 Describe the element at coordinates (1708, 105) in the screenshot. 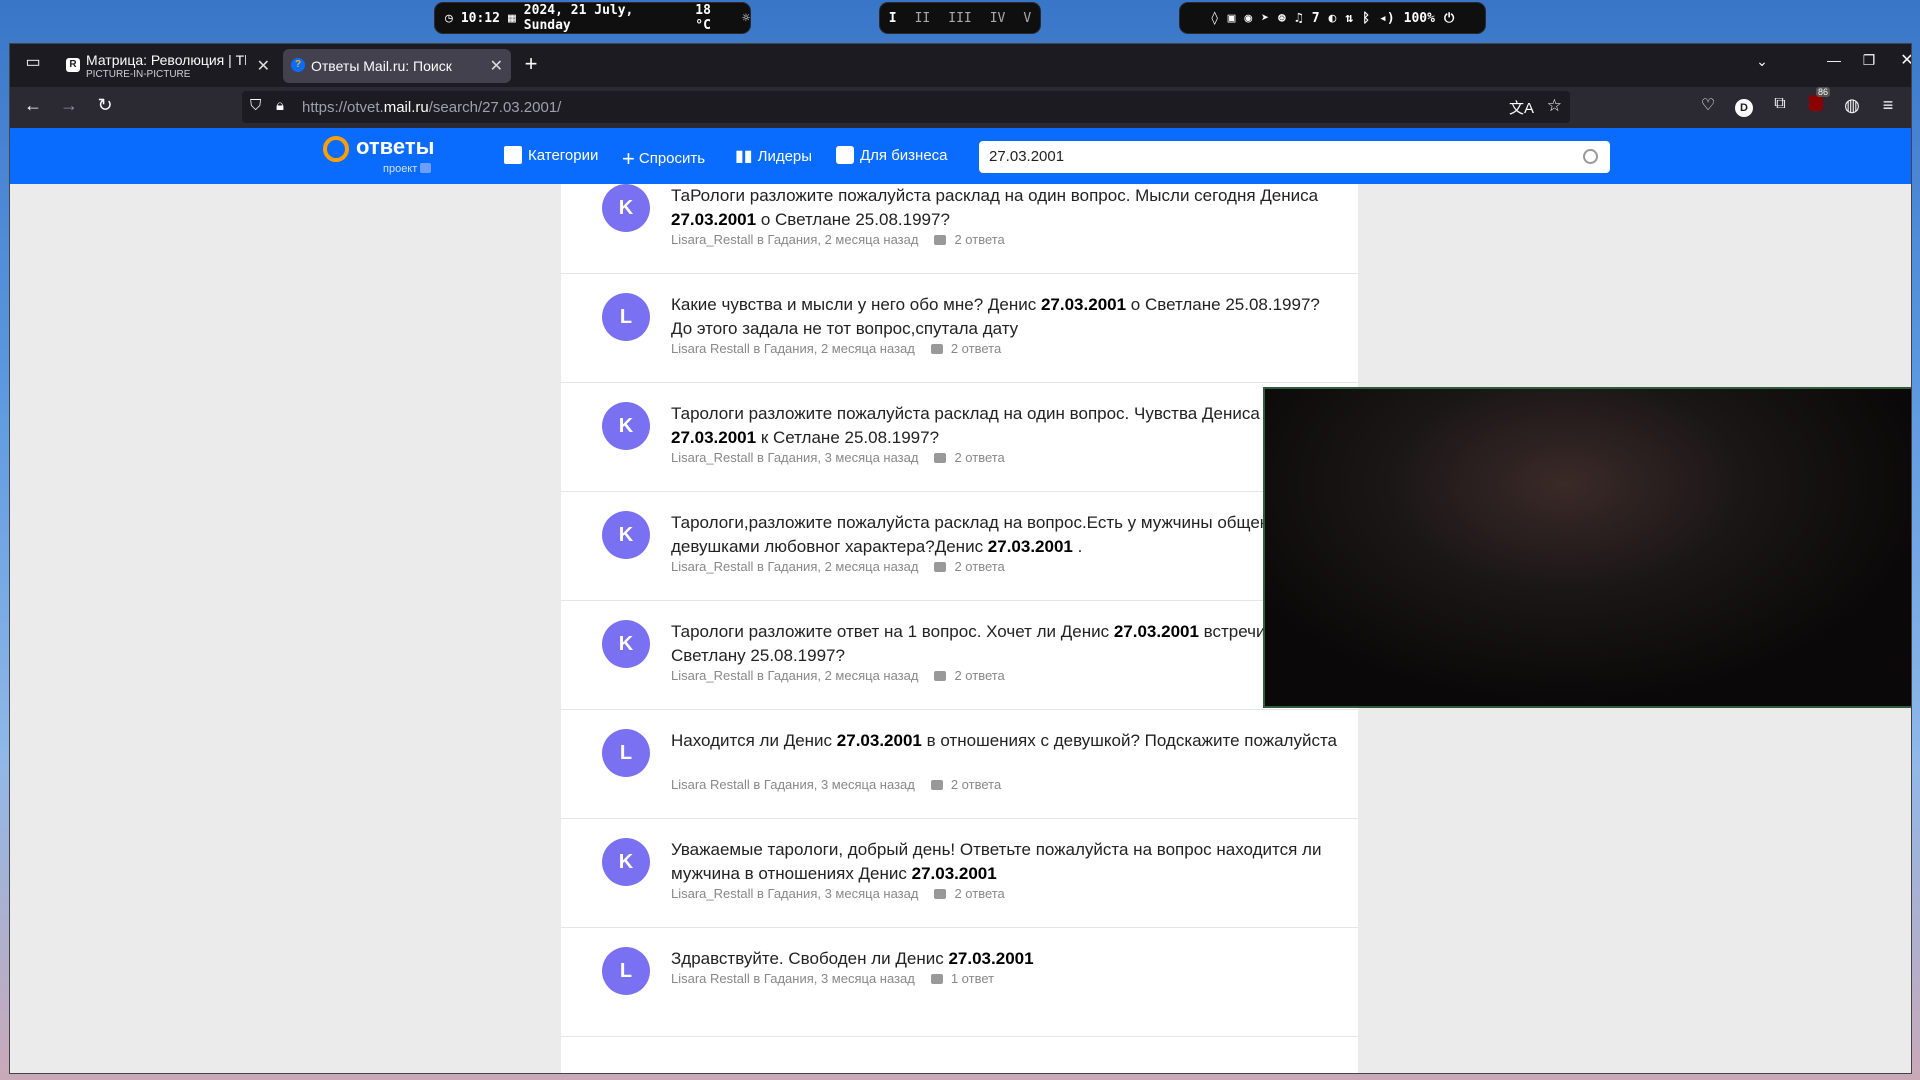

I see `pocket-icon: ♡` at that location.